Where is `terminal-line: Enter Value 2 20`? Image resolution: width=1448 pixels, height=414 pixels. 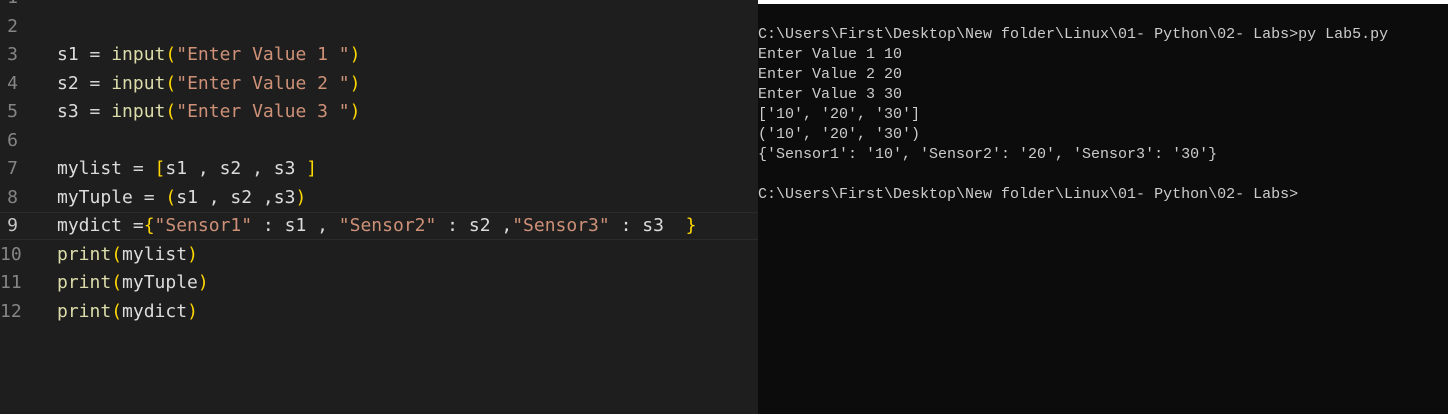 terminal-line: Enter Value 2 20 is located at coordinates (830, 74).